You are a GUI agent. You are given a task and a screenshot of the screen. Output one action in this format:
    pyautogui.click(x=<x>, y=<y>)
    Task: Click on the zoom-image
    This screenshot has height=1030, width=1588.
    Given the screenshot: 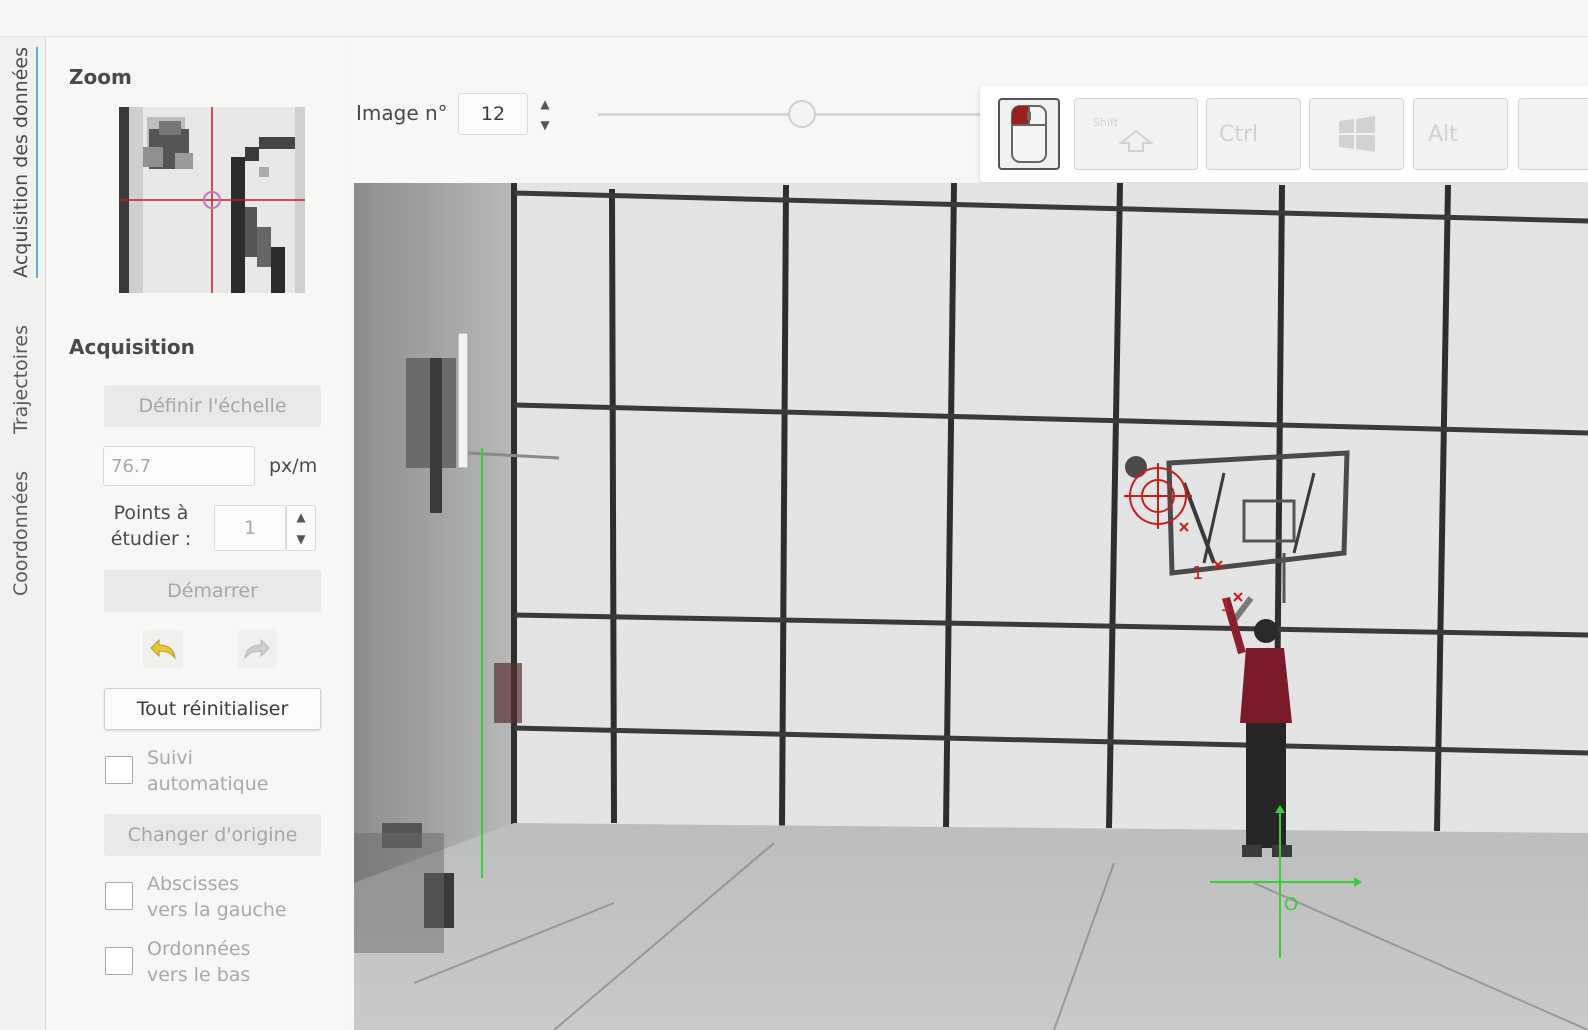 What is the action you would take?
    pyautogui.click(x=212, y=200)
    